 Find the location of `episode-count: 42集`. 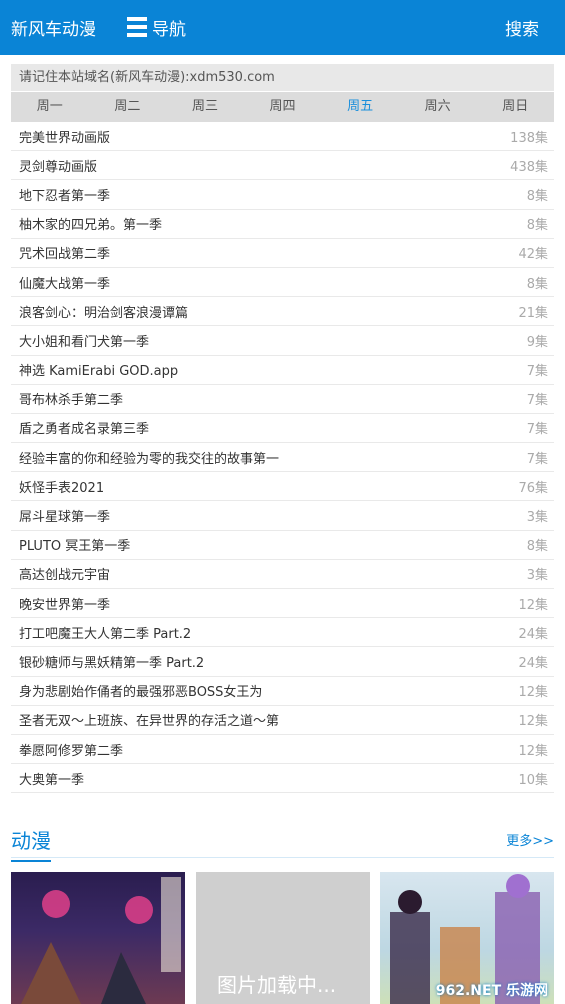

episode-count: 42集 is located at coordinates (533, 255).